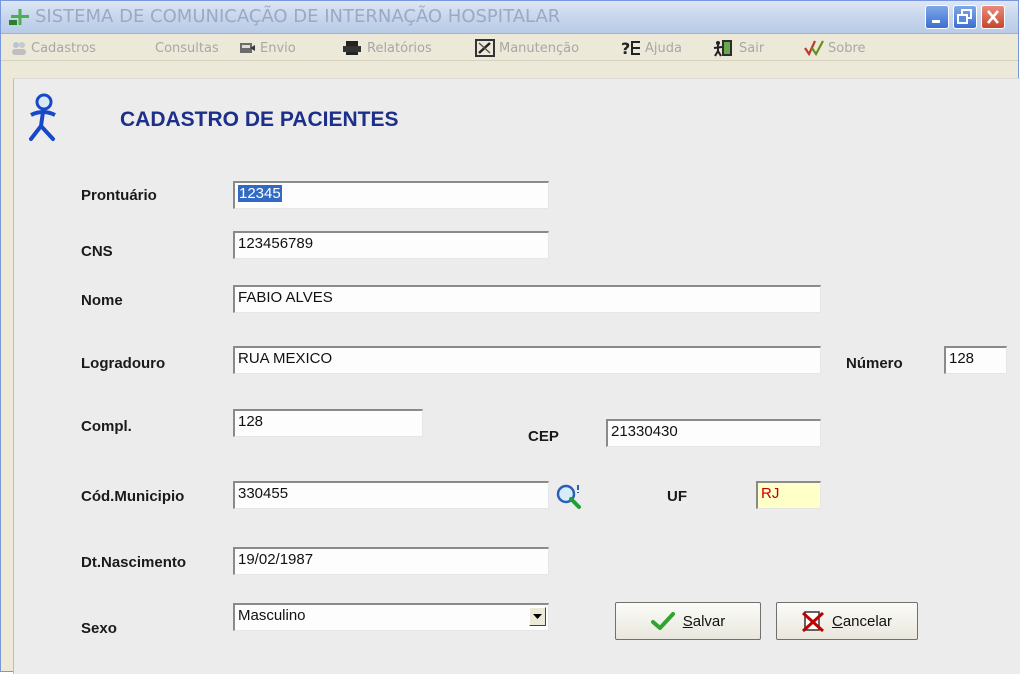  What do you see at coordinates (247, 48) in the screenshot?
I see `send-icon` at bounding box center [247, 48].